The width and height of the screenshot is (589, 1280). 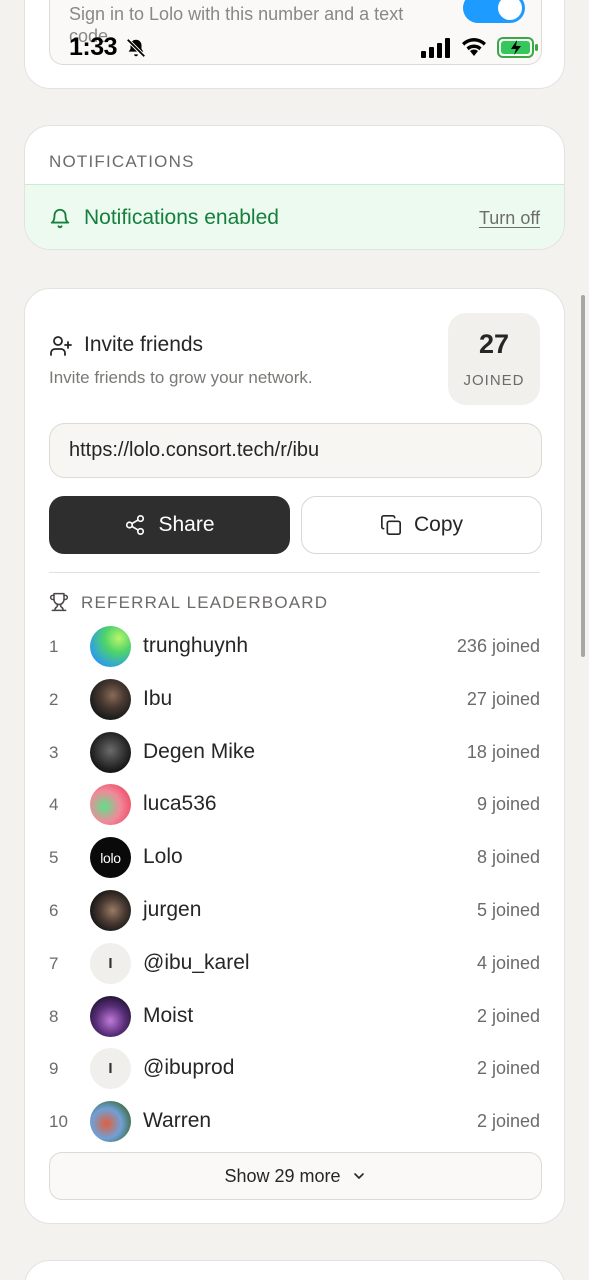 I want to click on notifications-status-row: Notifications enabled Turn off, so click(x=294, y=216).